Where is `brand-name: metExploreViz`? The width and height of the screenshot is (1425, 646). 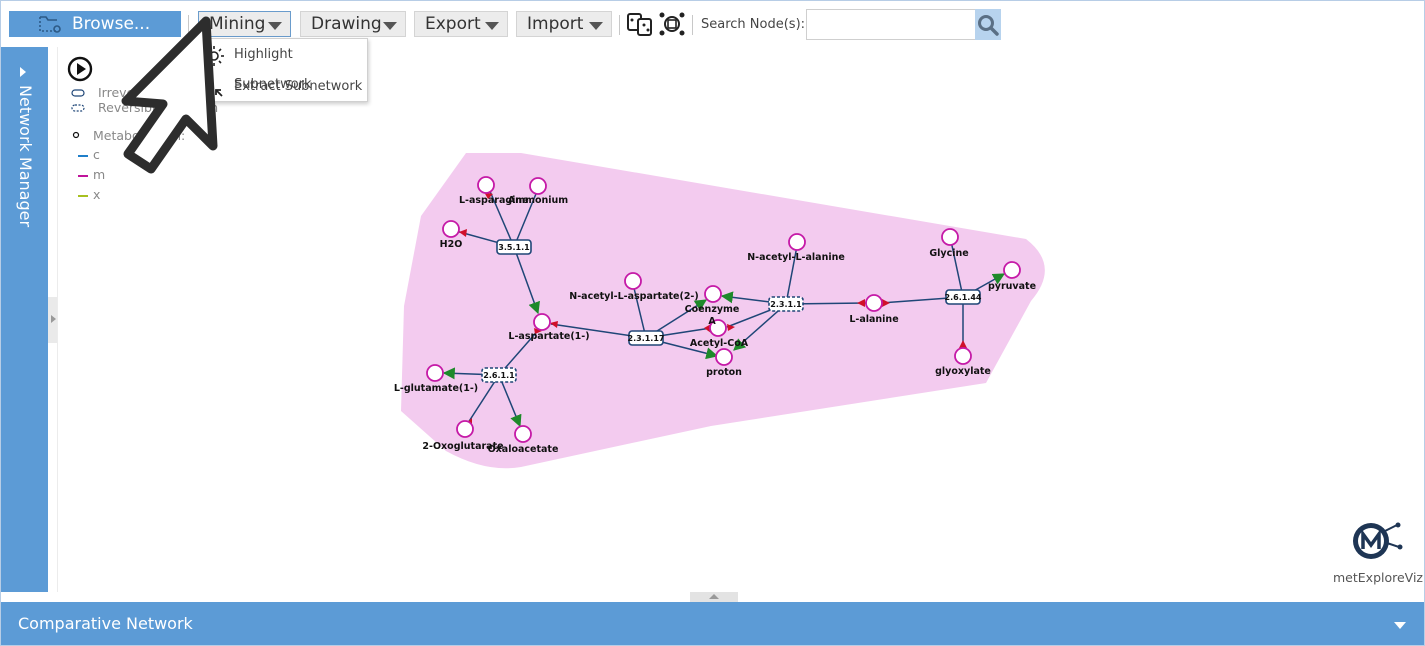
brand-name: metExploreViz is located at coordinates (1378, 577).